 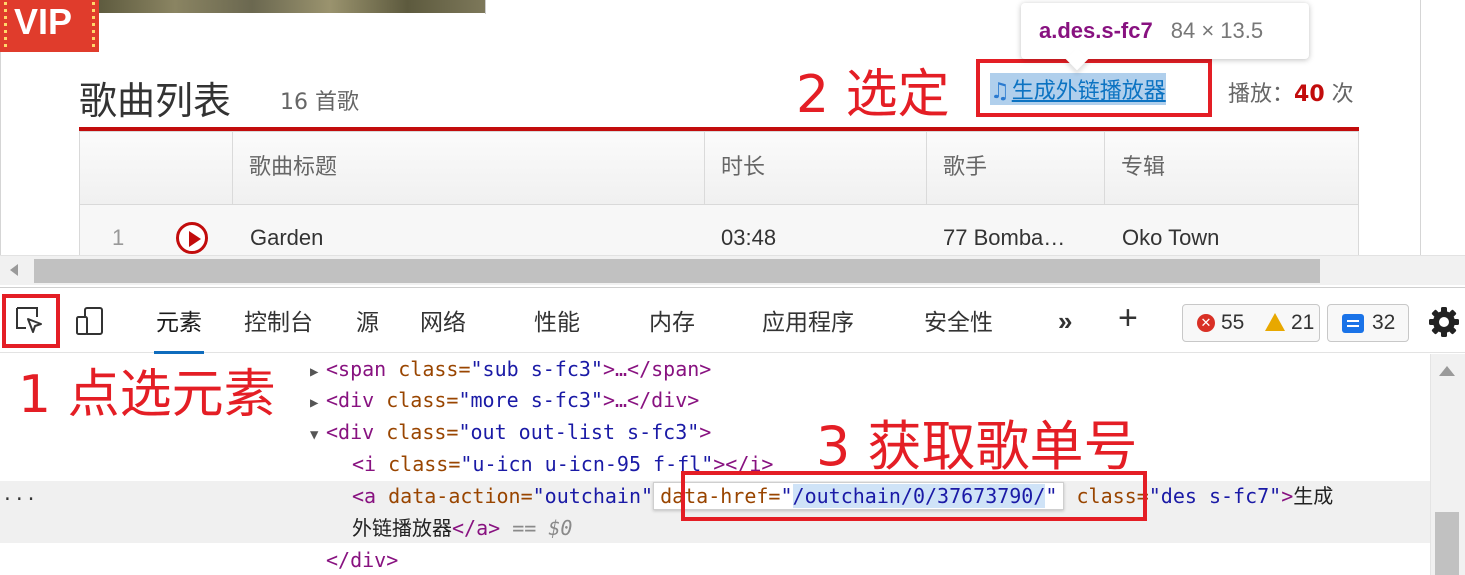 What do you see at coordinates (318, 435) in the screenshot?
I see `collapse-triangle-icon: ▼` at bounding box center [318, 435].